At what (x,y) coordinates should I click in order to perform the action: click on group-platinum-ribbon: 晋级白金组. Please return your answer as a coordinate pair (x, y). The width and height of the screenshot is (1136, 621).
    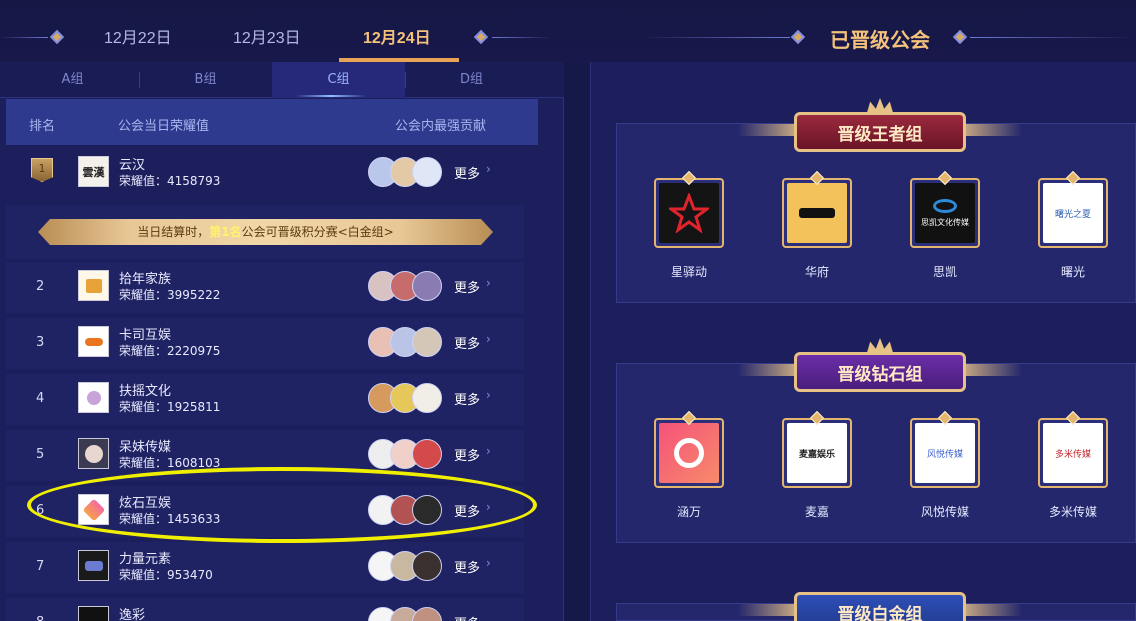
    Looking at the image, I should click on (880, 602).